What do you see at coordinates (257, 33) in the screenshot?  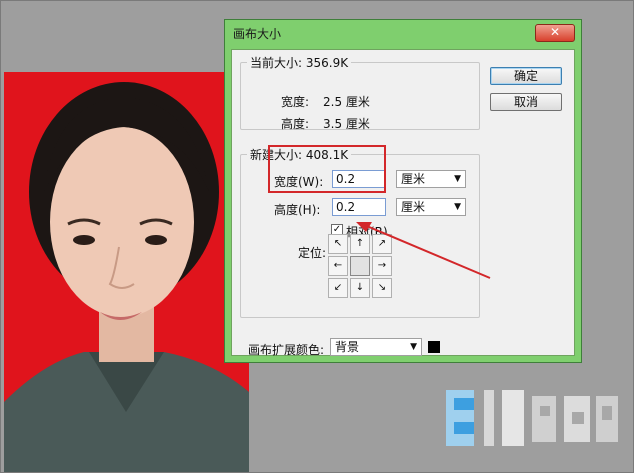 I see `dialog-title: 画布大小` at bounding box center [257, 33].